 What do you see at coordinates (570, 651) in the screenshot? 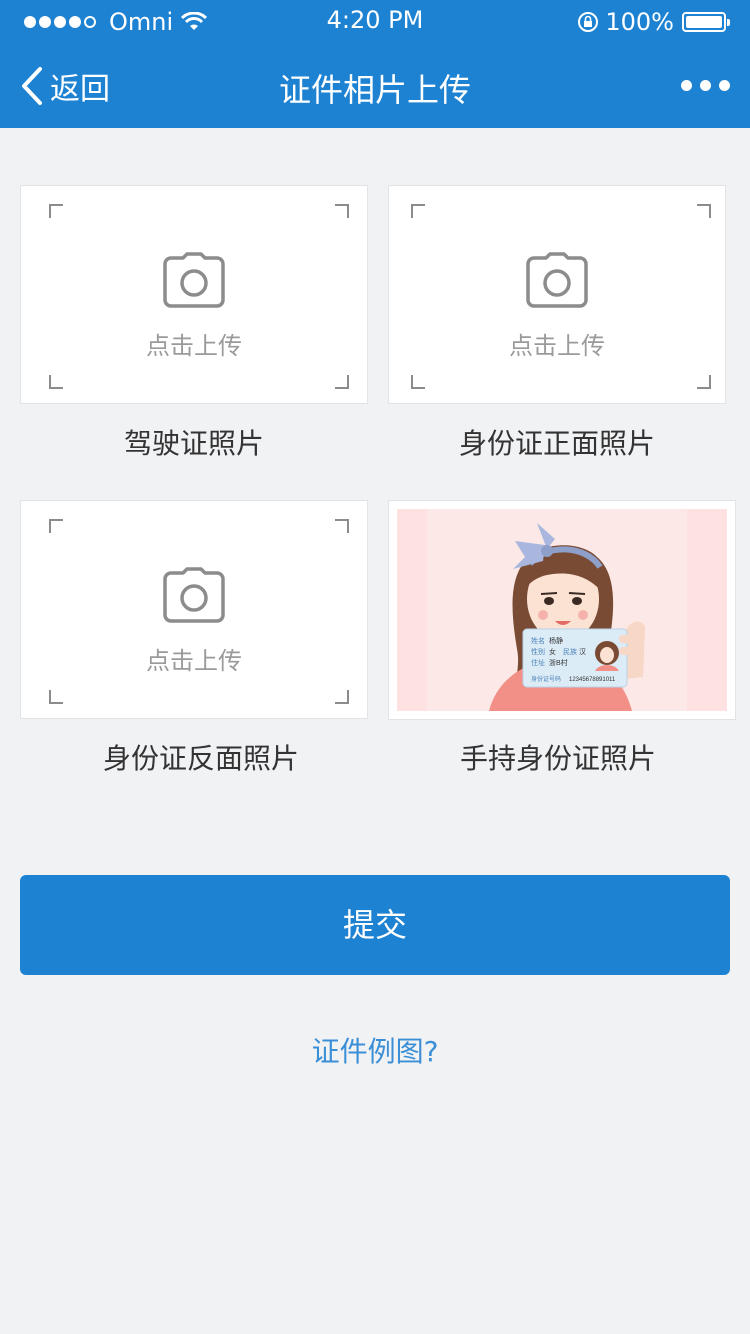
I see `id-ethnicity-label: 民族` at bounding box center [570, 651].